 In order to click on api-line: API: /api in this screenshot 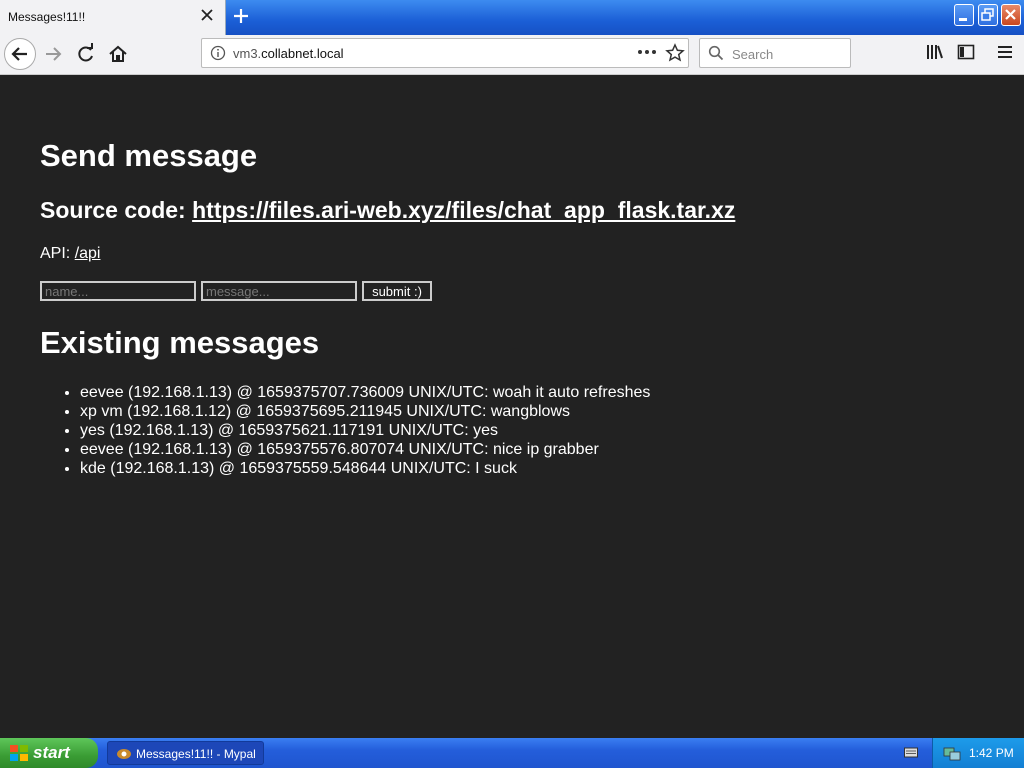, I will do `click(70, 254)`.